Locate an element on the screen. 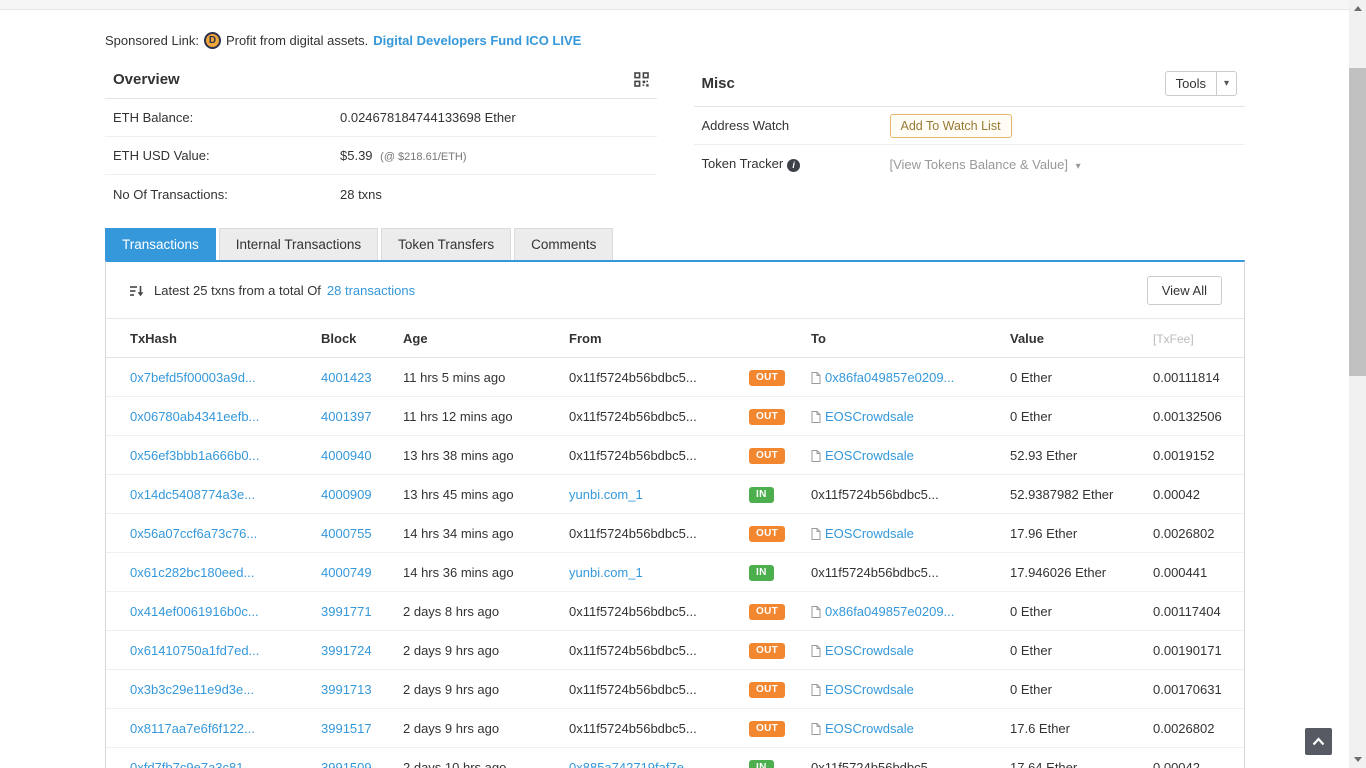  block-link: 4000755 is located at coordinates (346, 533).